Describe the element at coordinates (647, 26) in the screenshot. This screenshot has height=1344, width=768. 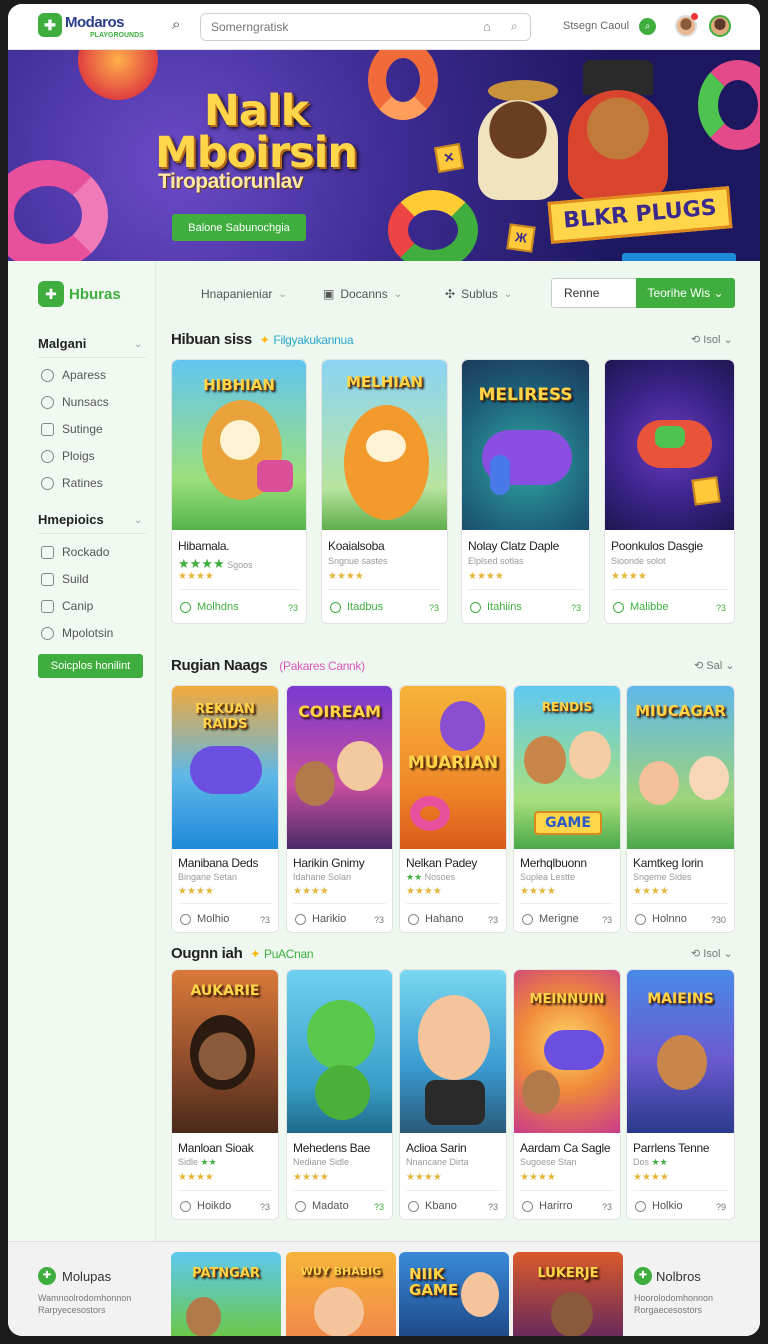
I see `search-green-icon: ⌕` at that location.